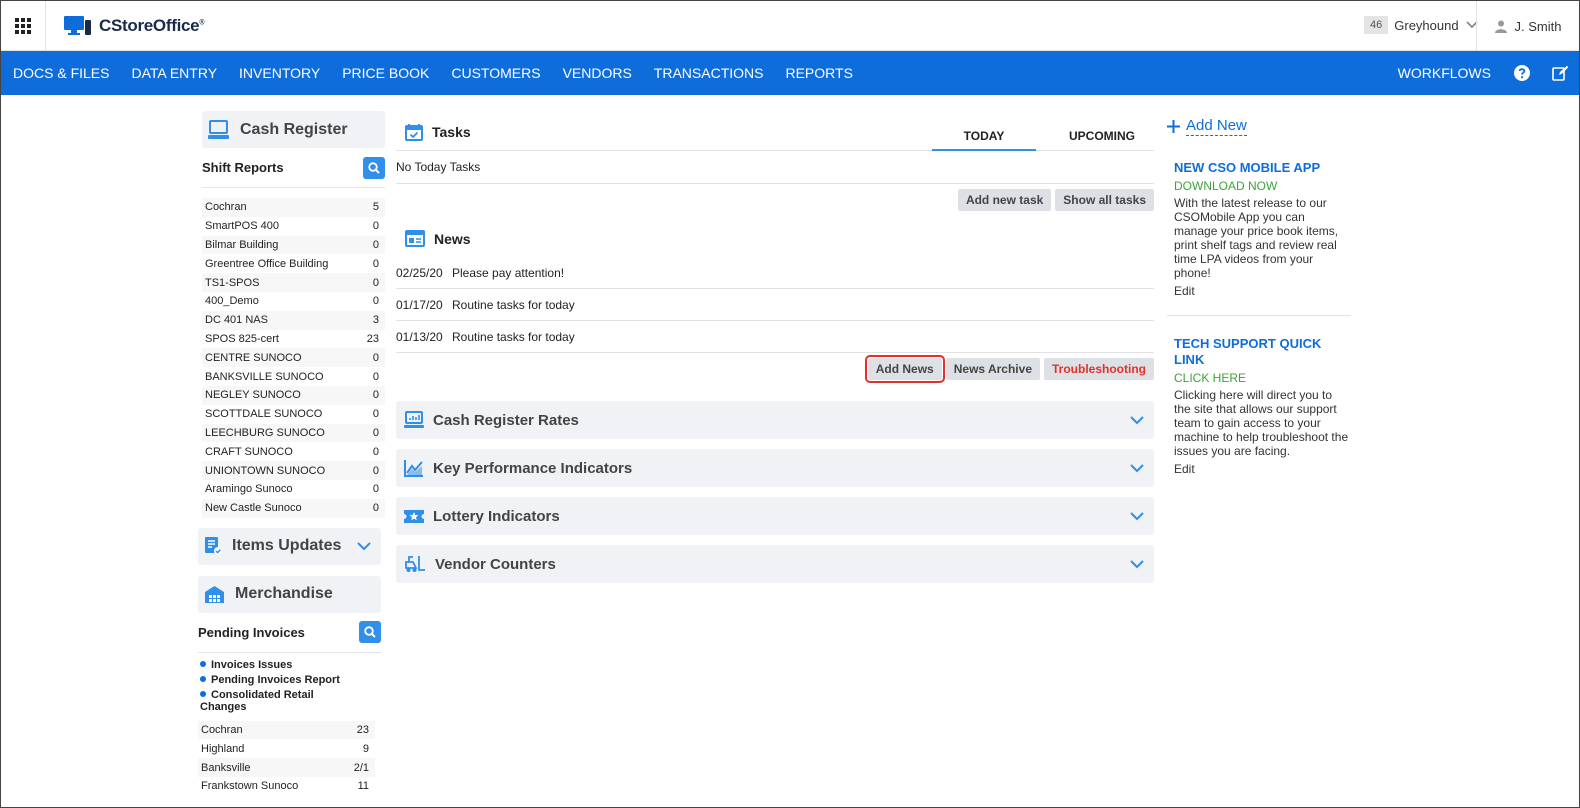 This screenshot has width=1580, height=808. Describe the element at coordinates (263, 701) in the screenshot. I see `consolidated-retail-changes-link: Consolidated Retail Changes` at that location.